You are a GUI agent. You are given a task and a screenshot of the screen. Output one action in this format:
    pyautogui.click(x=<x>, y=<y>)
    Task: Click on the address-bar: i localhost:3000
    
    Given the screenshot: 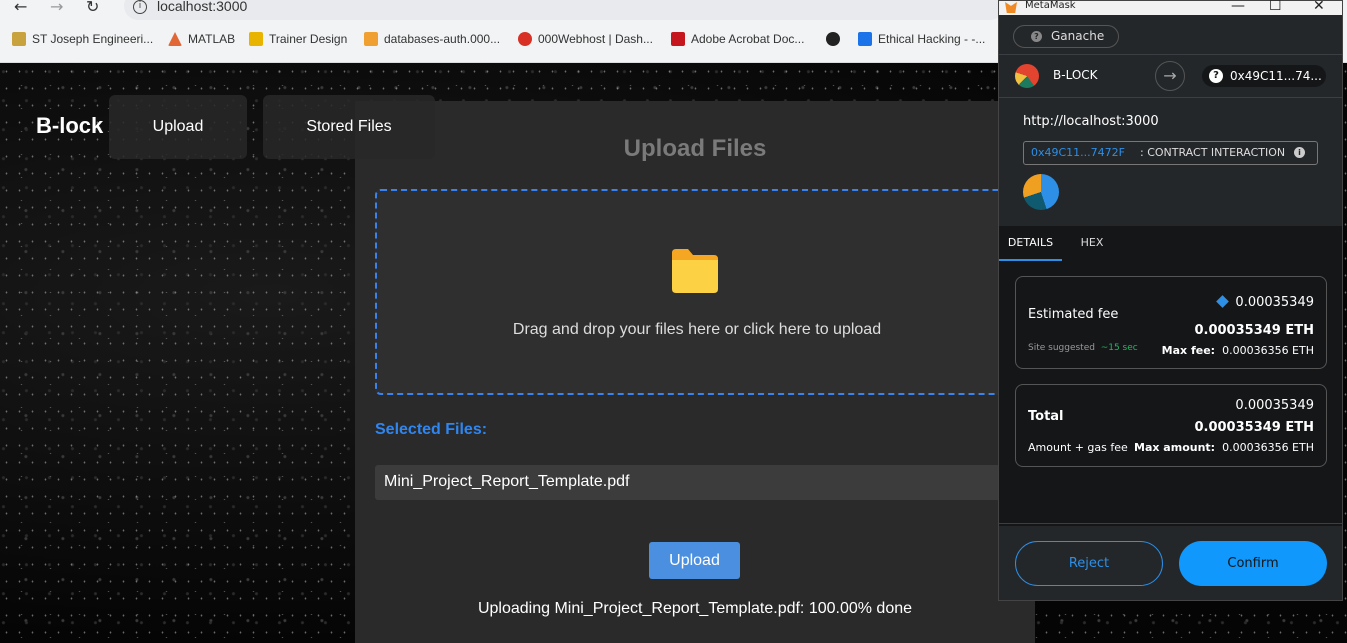 What is the action you would take?
    pyautogui.click(x=564, y=10)
    